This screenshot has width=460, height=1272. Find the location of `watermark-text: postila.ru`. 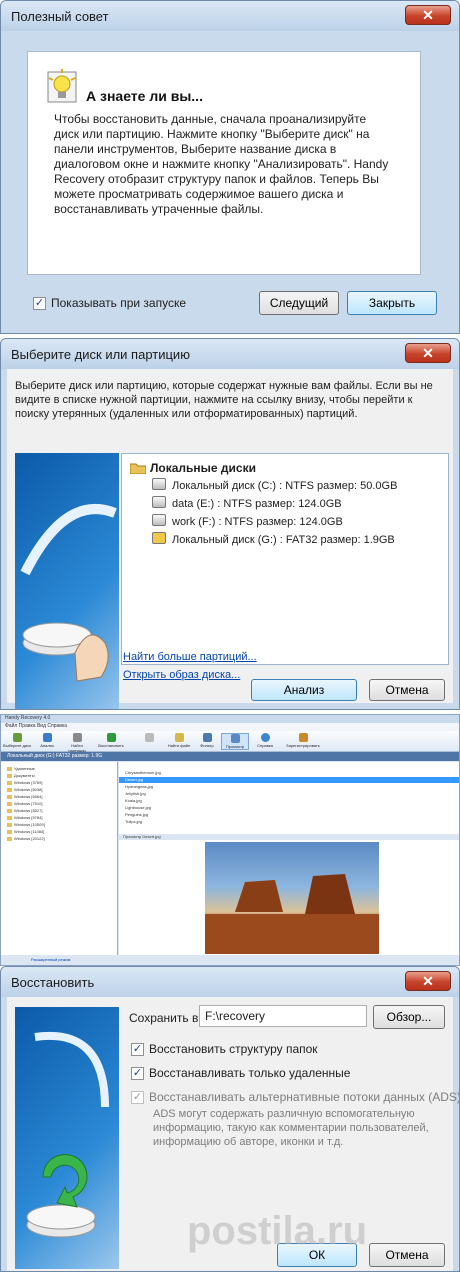

watermark-text: postila.ru is located at coordinates (277, 1231).